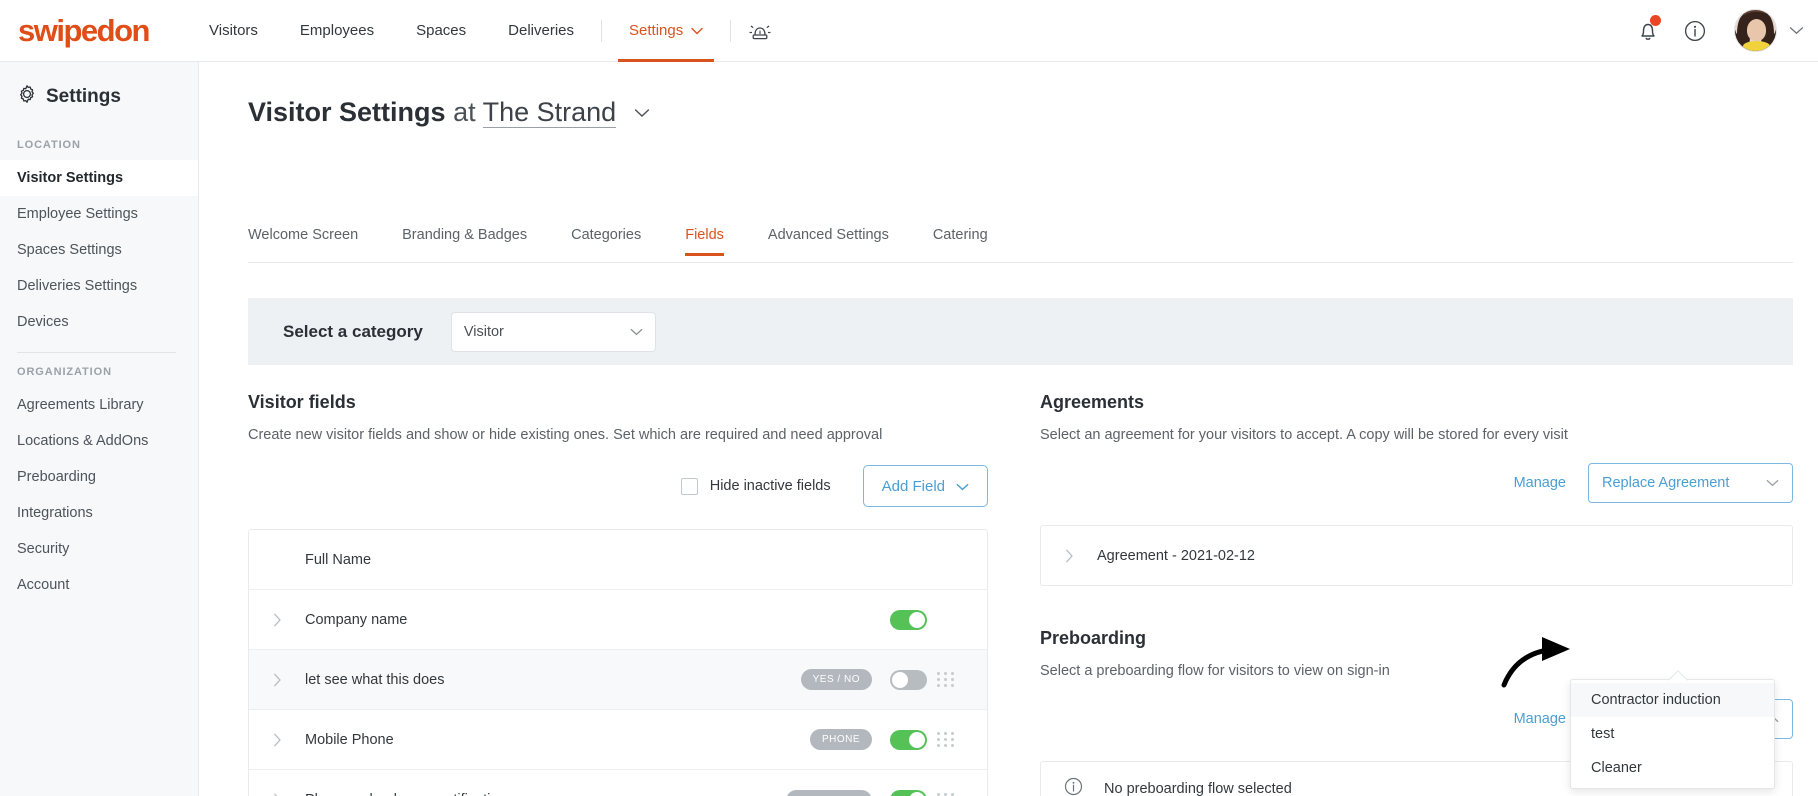 Image resolution: width=1818 pixels, height=796 pixels. Describe the element at coordinates (618, 486) in the screenshot. I see `visitor-fields-actions: Hide inactive fields Add Field` at that location.